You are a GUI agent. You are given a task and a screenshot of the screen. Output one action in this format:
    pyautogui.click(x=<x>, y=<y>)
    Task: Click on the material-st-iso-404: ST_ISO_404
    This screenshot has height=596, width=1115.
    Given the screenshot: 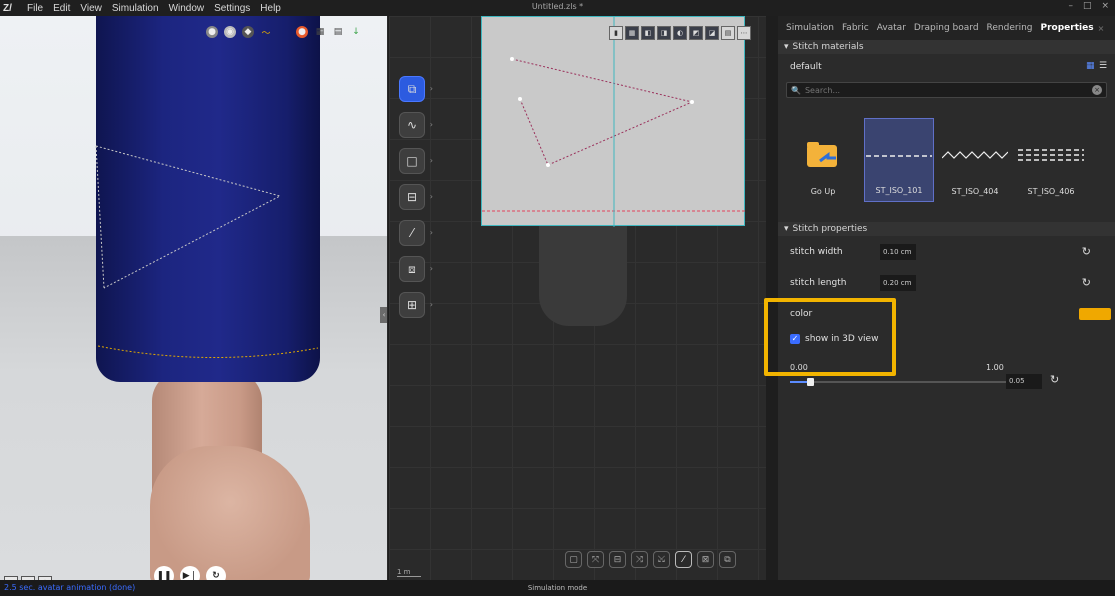 What is the action you would take?
    pyautogui.click(x=975, y=160)
    